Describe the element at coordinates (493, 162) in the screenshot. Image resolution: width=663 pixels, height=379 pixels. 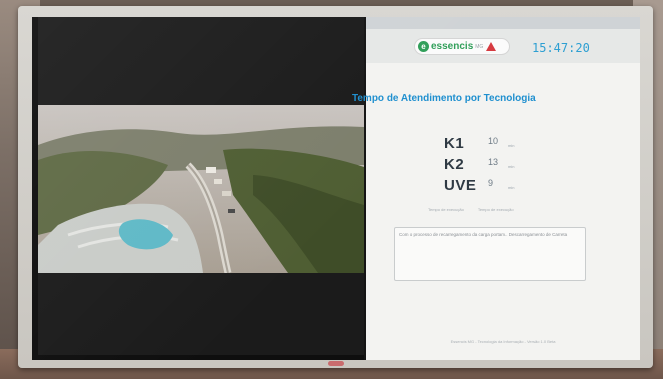
I see `metric-value: 13` at that location.